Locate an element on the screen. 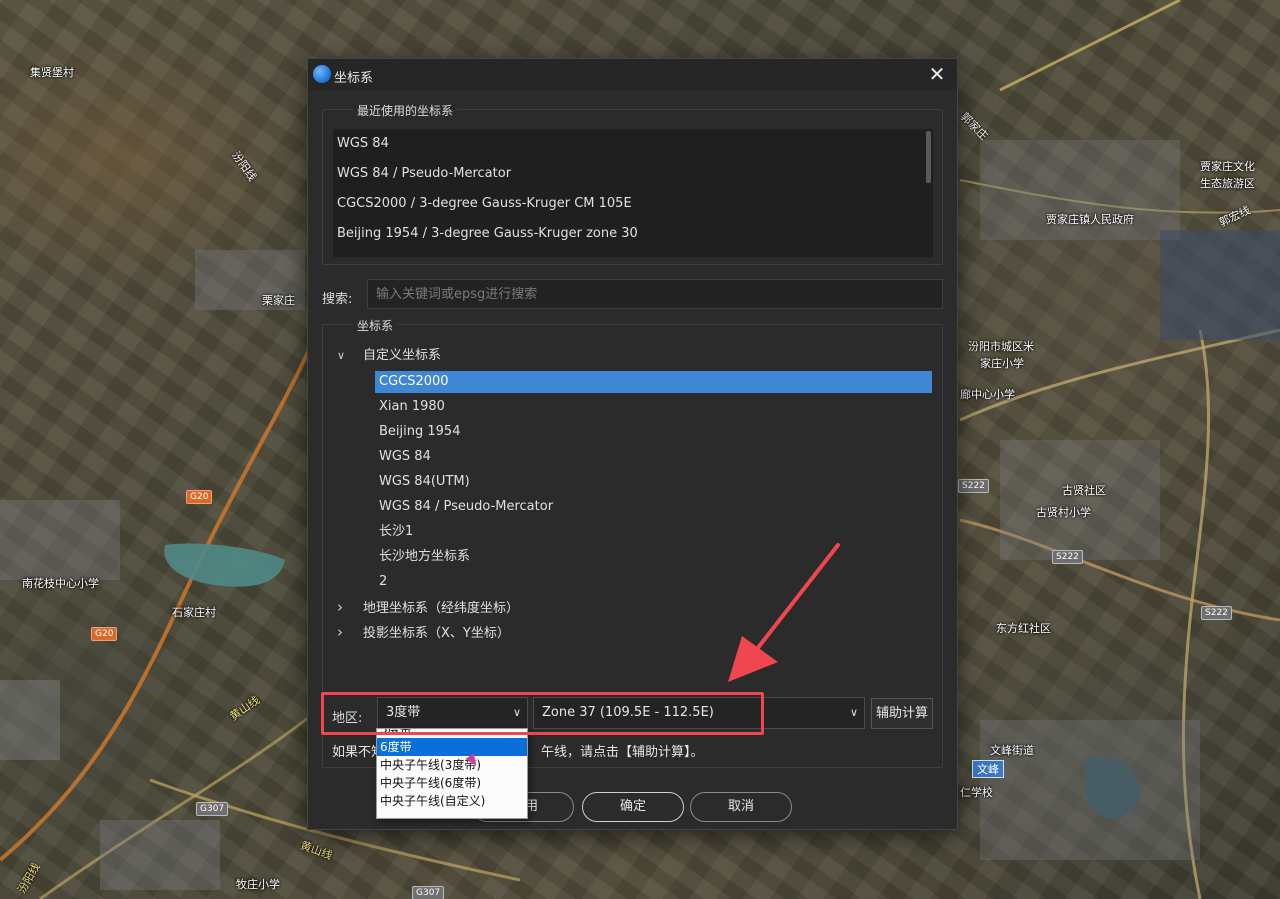 The height and width of the screenshot is (899, 1280). zone-select: Zone 37 (109.5E - 112.5E) ∨ is located at coordinates (699, 713).